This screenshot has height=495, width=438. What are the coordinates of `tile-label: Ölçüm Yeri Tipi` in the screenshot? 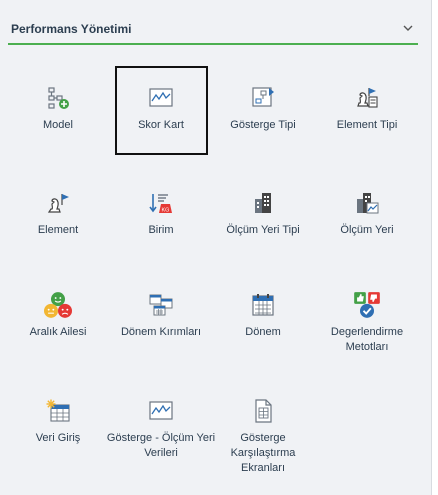 It's located at (263, 230).